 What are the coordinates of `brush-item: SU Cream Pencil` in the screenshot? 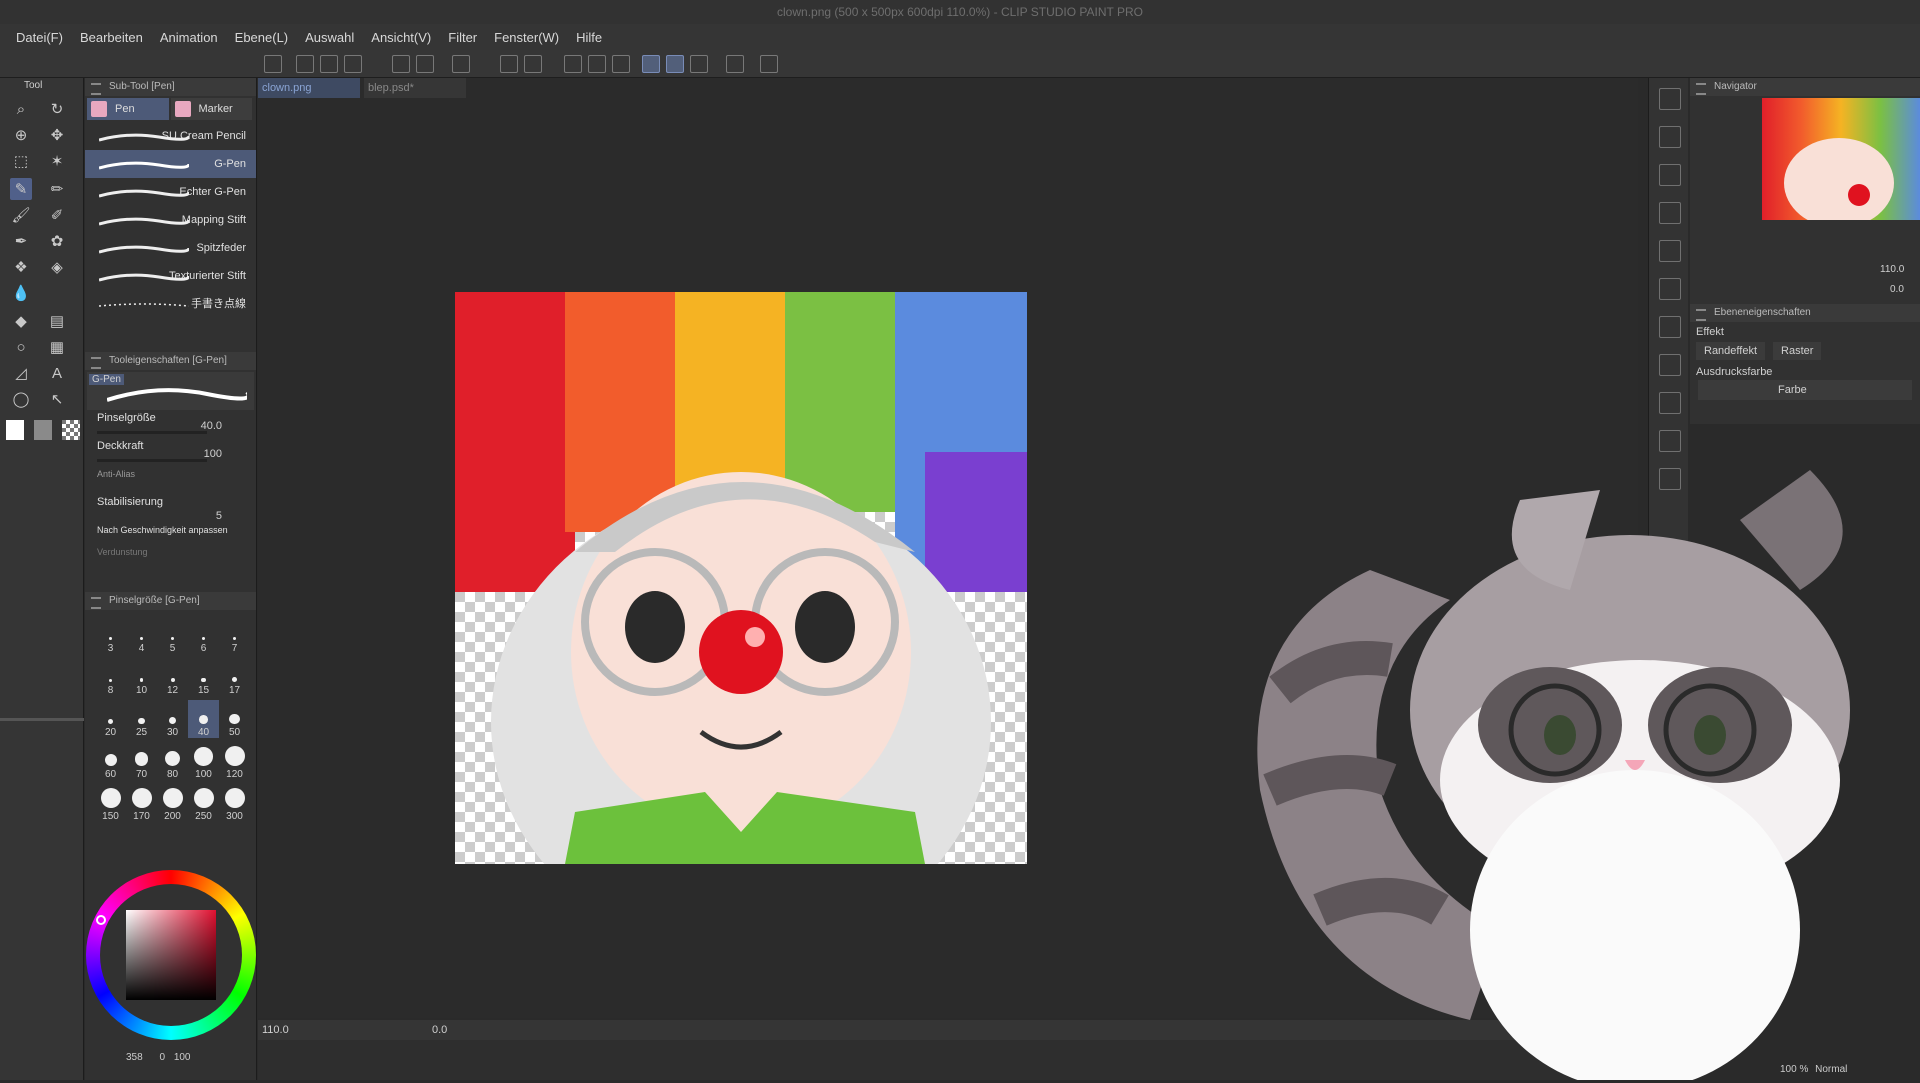 It's located at (170, 136).